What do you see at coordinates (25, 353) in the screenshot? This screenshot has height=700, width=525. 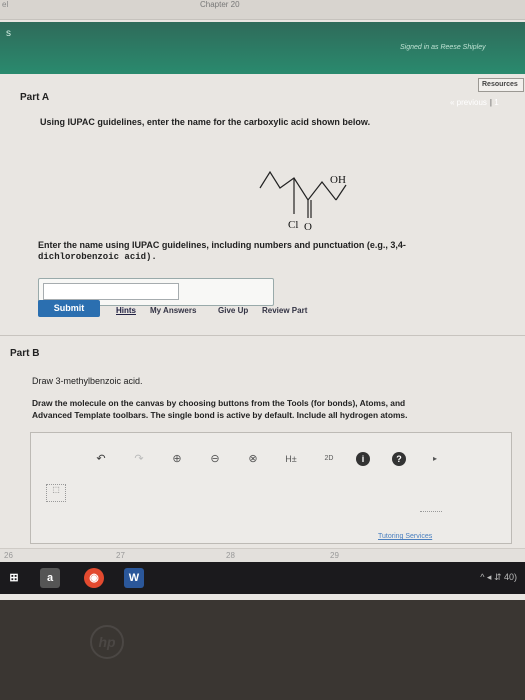 I see `part-b-title: Part B` at bounding box center [25, 353].